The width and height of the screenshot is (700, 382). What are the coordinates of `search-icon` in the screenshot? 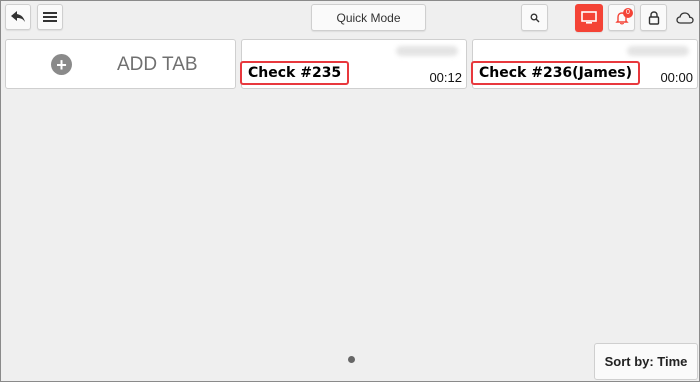 It's located at (534, 17).